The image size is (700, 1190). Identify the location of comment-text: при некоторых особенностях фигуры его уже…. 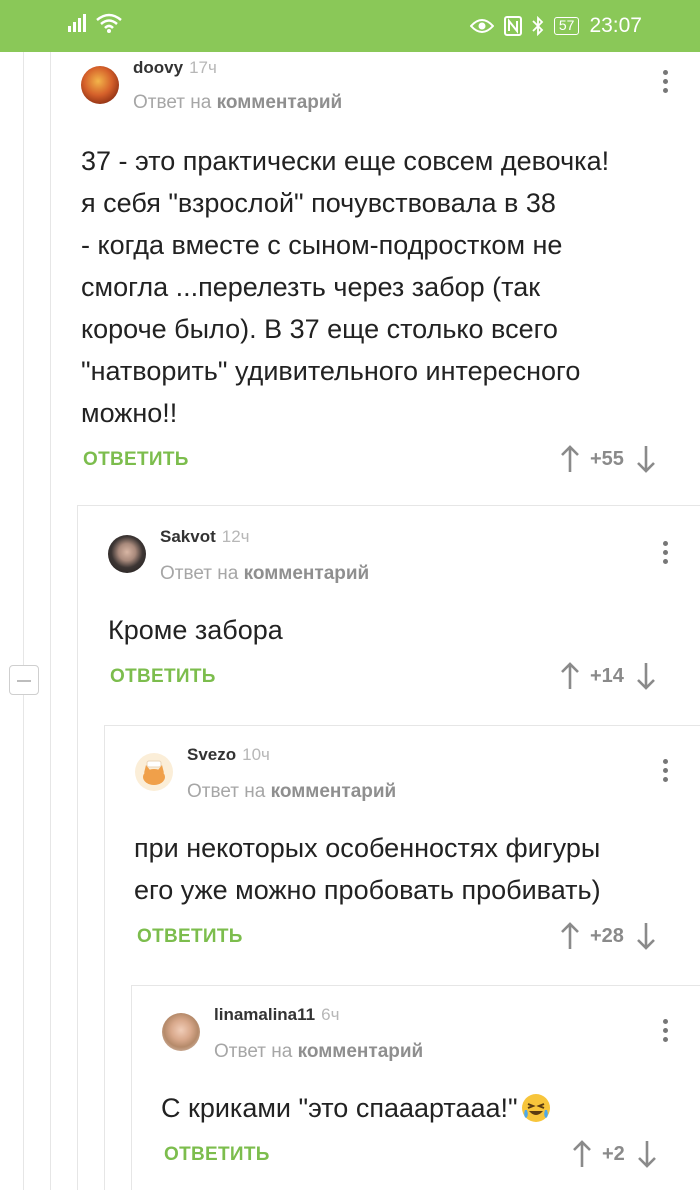
(367, 869).